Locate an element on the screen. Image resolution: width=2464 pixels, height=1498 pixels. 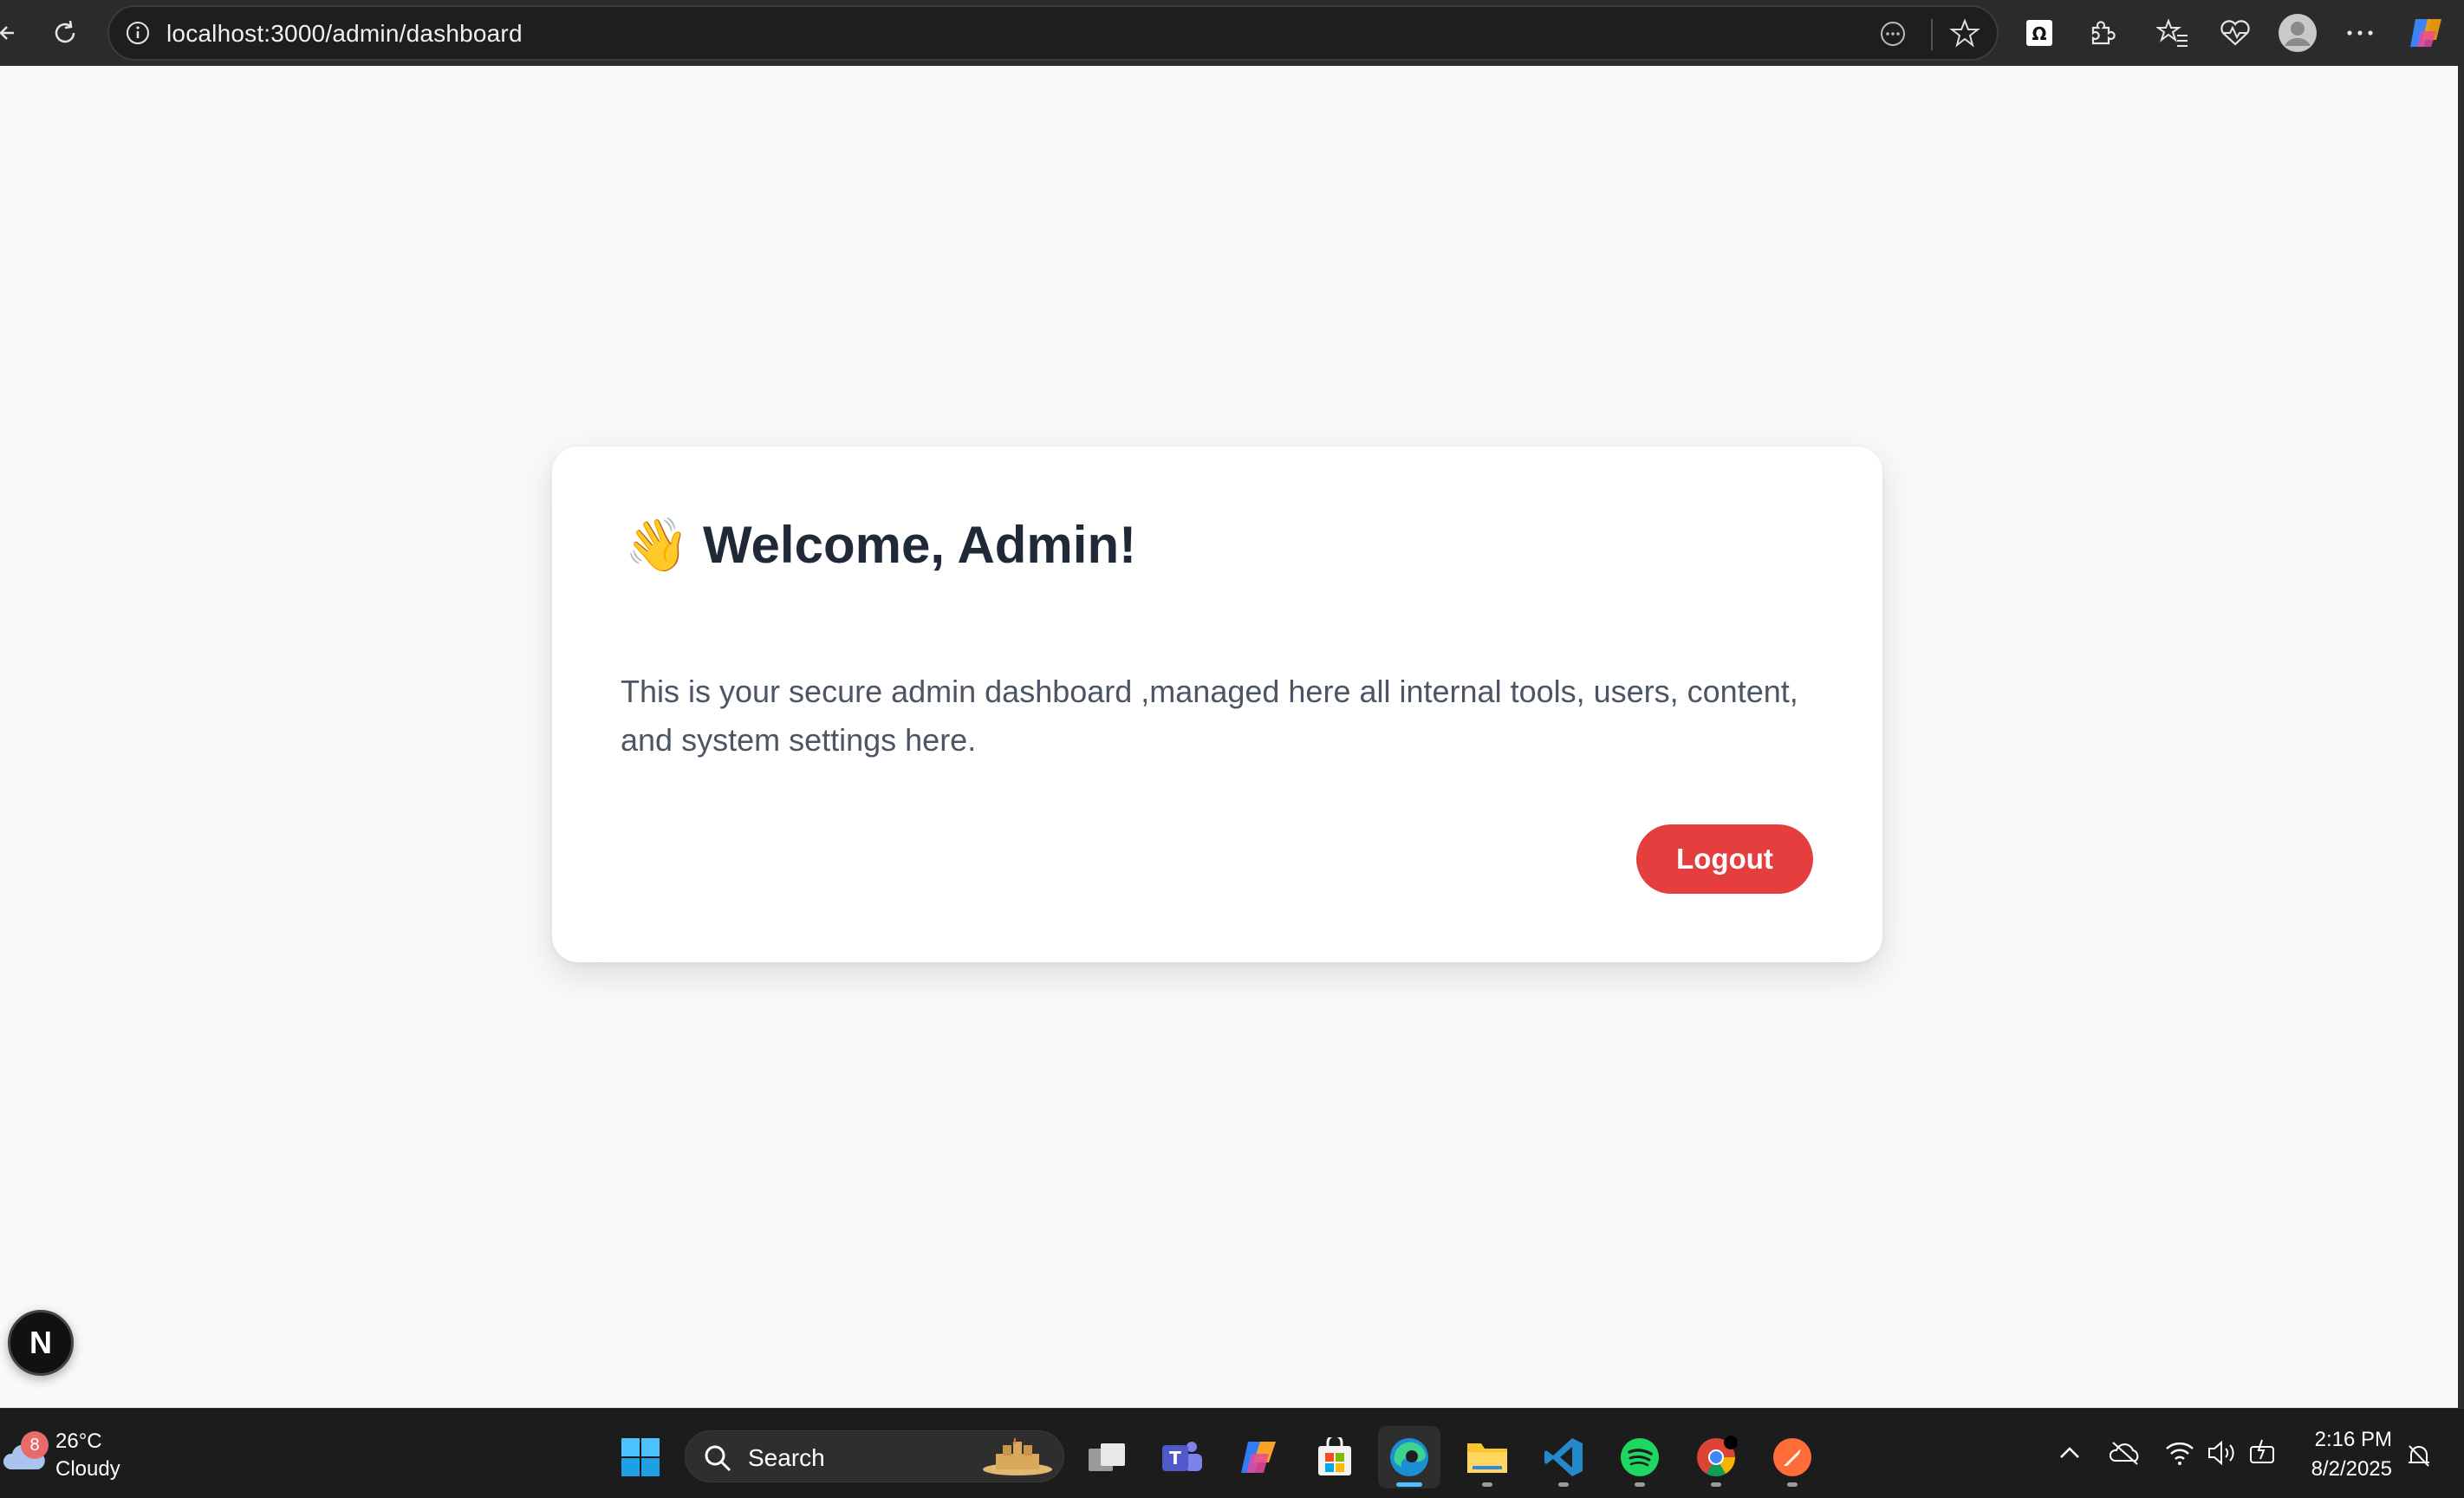
clock-date: 8/2/2025 is located at coordinates (2344, 1469).